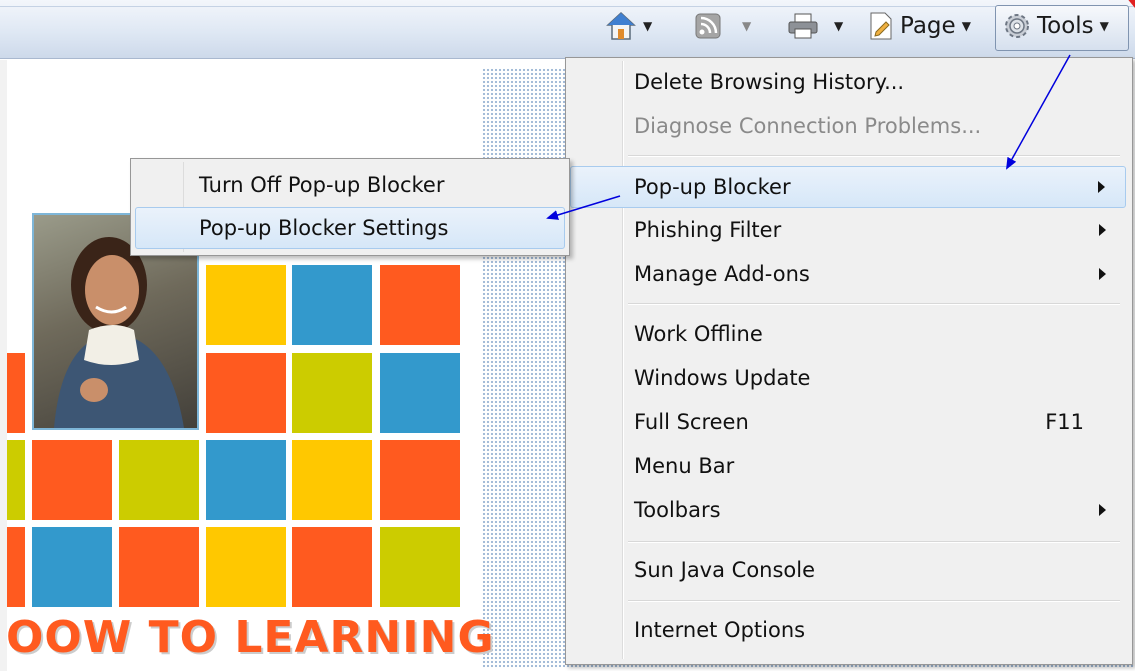  I want to click on tools-menu-label: Tools, so click(1065, 26).